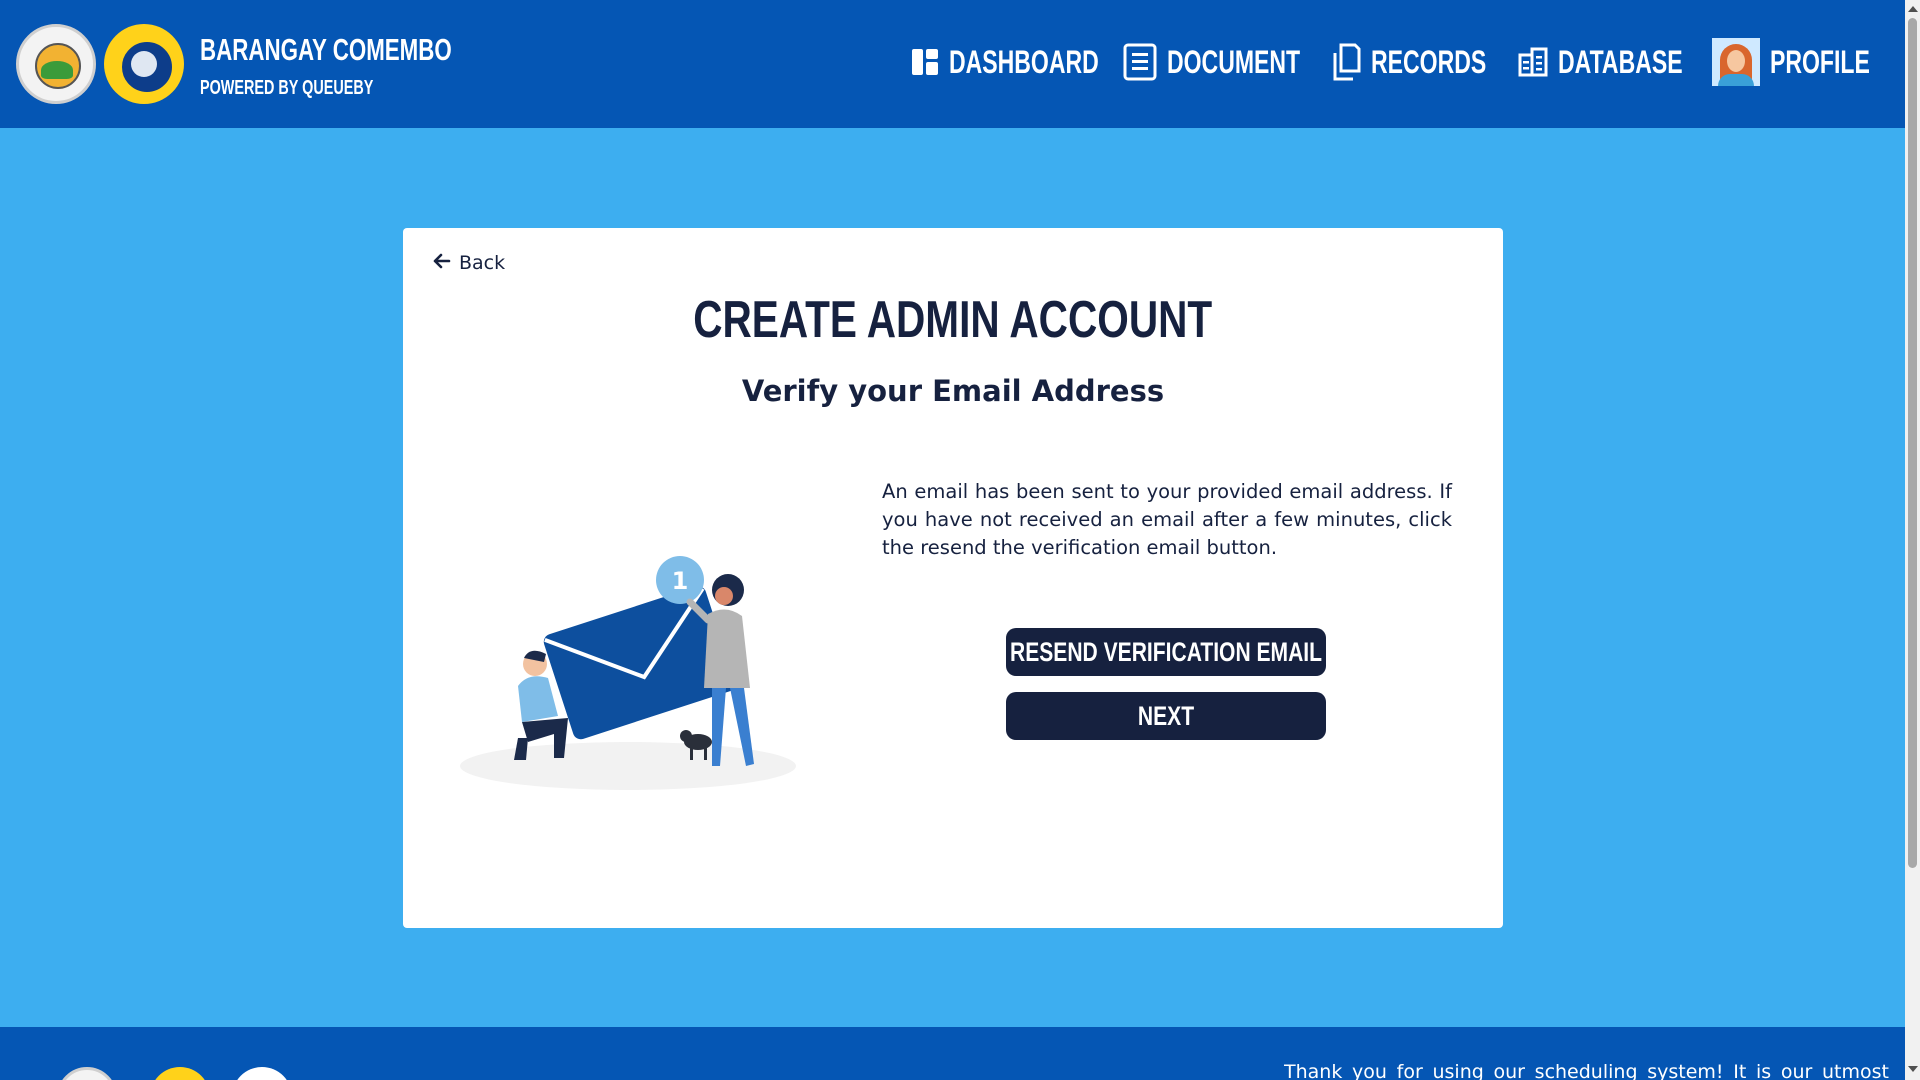  I want to click on nav-profile-label: PROFILE, so click(1820, 61).